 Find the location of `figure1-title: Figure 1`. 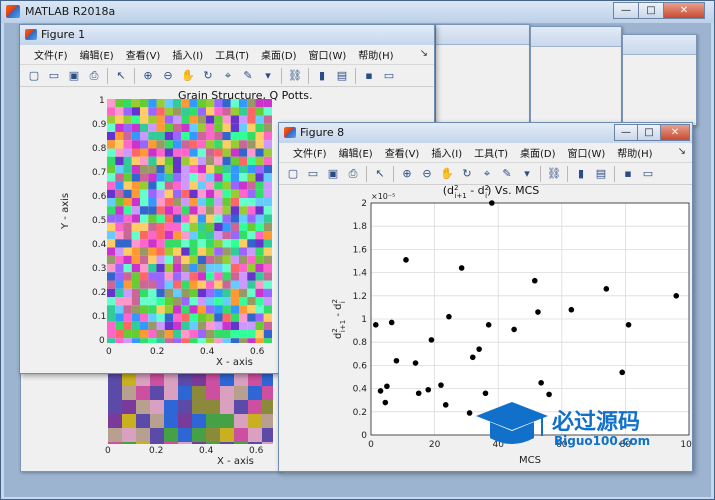

figure1-title: Figure 1 is located at coordinates (63, 34).